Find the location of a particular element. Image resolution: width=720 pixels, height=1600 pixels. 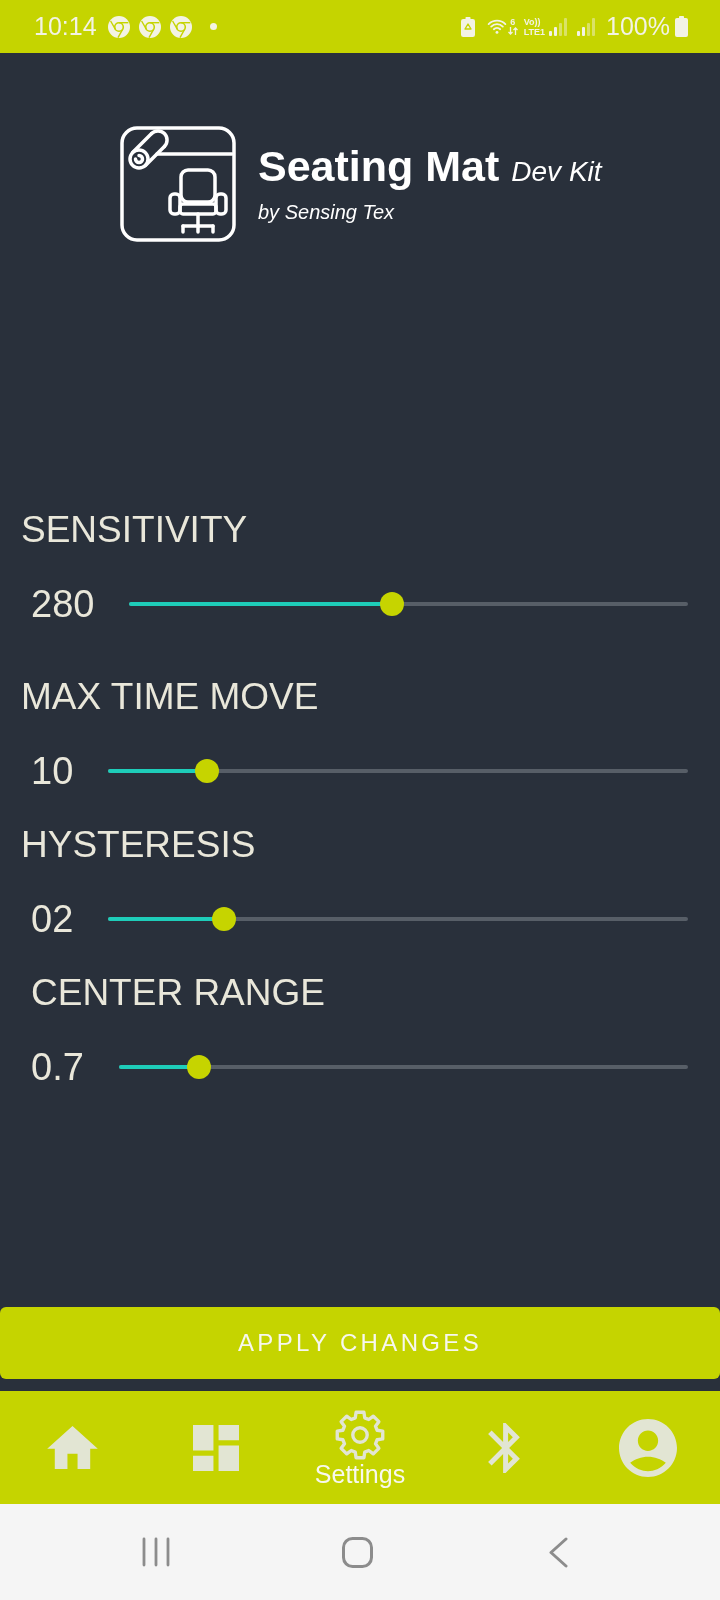

setting-value: 02 is located at coordinates (52, 919).